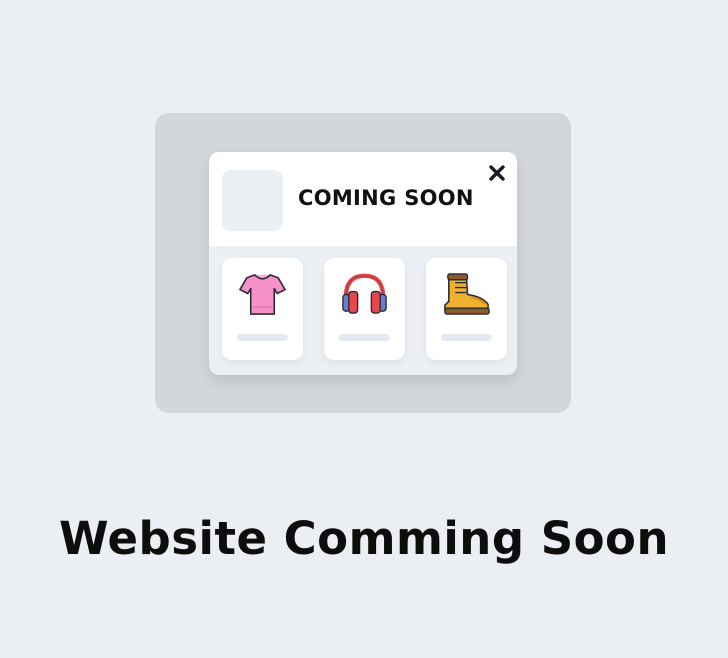  I want to click on product-card-headphones, so click(364, 309).